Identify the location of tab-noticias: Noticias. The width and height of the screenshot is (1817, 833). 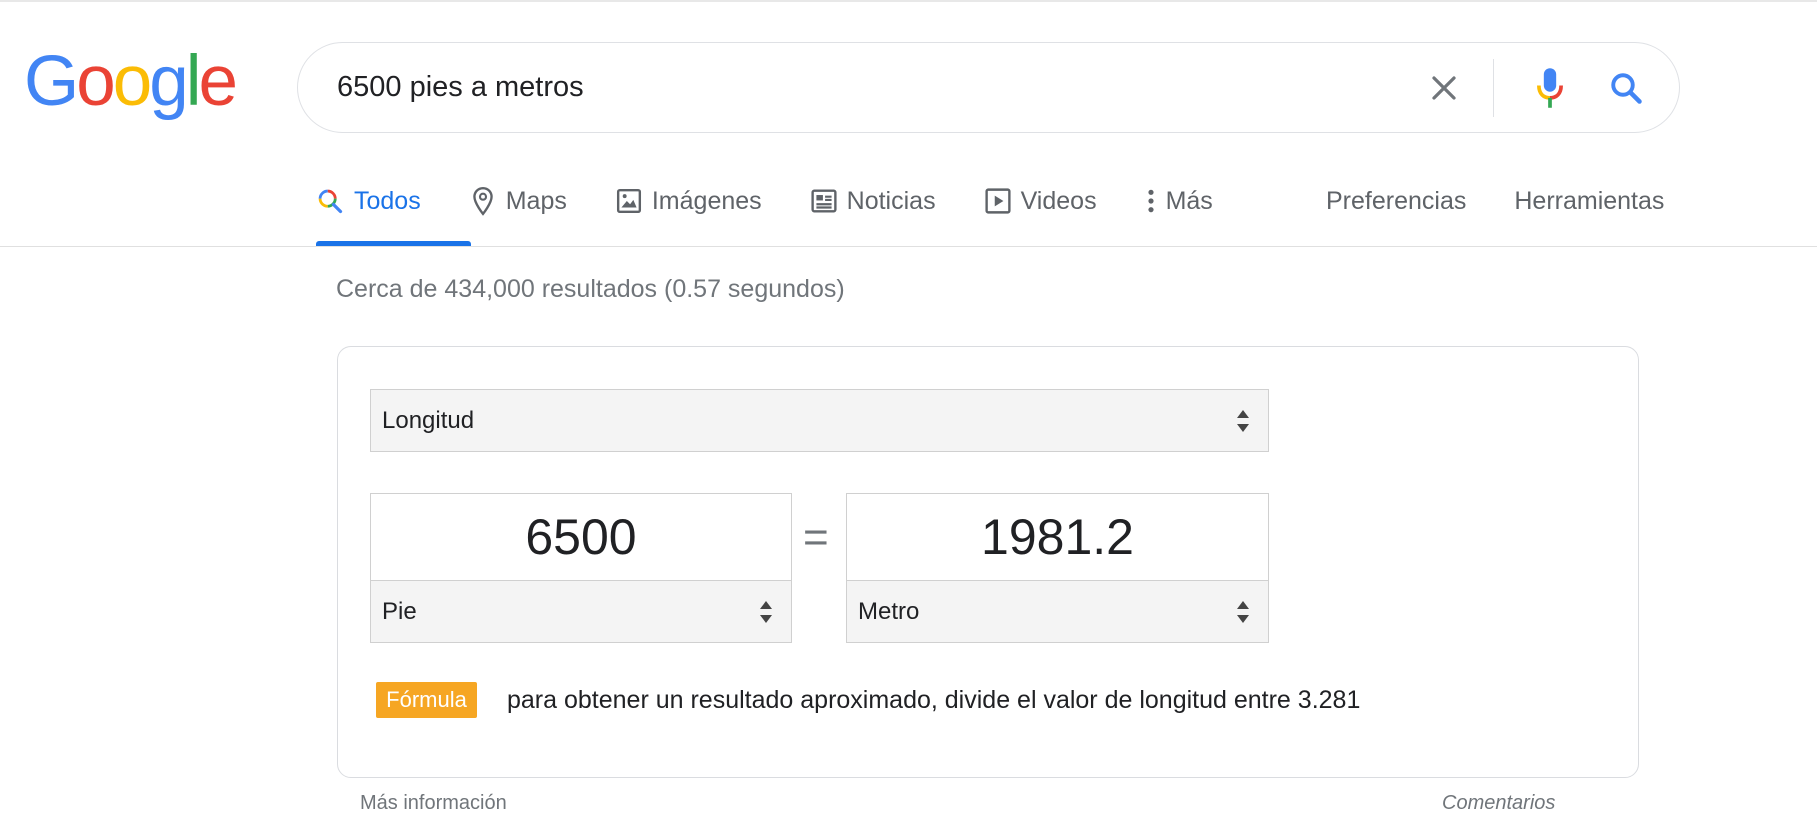
(873, 201).